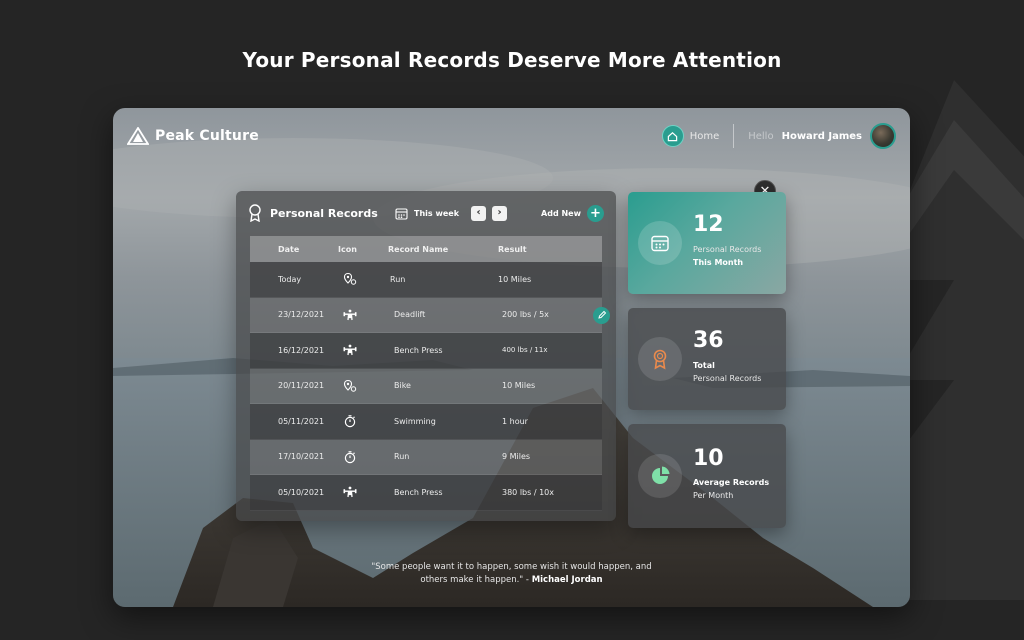  What do you see at coordinates (727, 249) in the screenshot?
I see `stat-label: Personal Records` at bounding box center [727, 249].